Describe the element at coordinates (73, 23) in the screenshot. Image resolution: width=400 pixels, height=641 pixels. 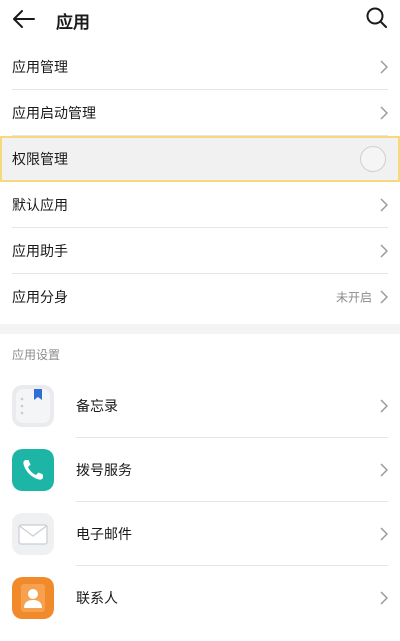
I see `page-title: 应用` at that location.